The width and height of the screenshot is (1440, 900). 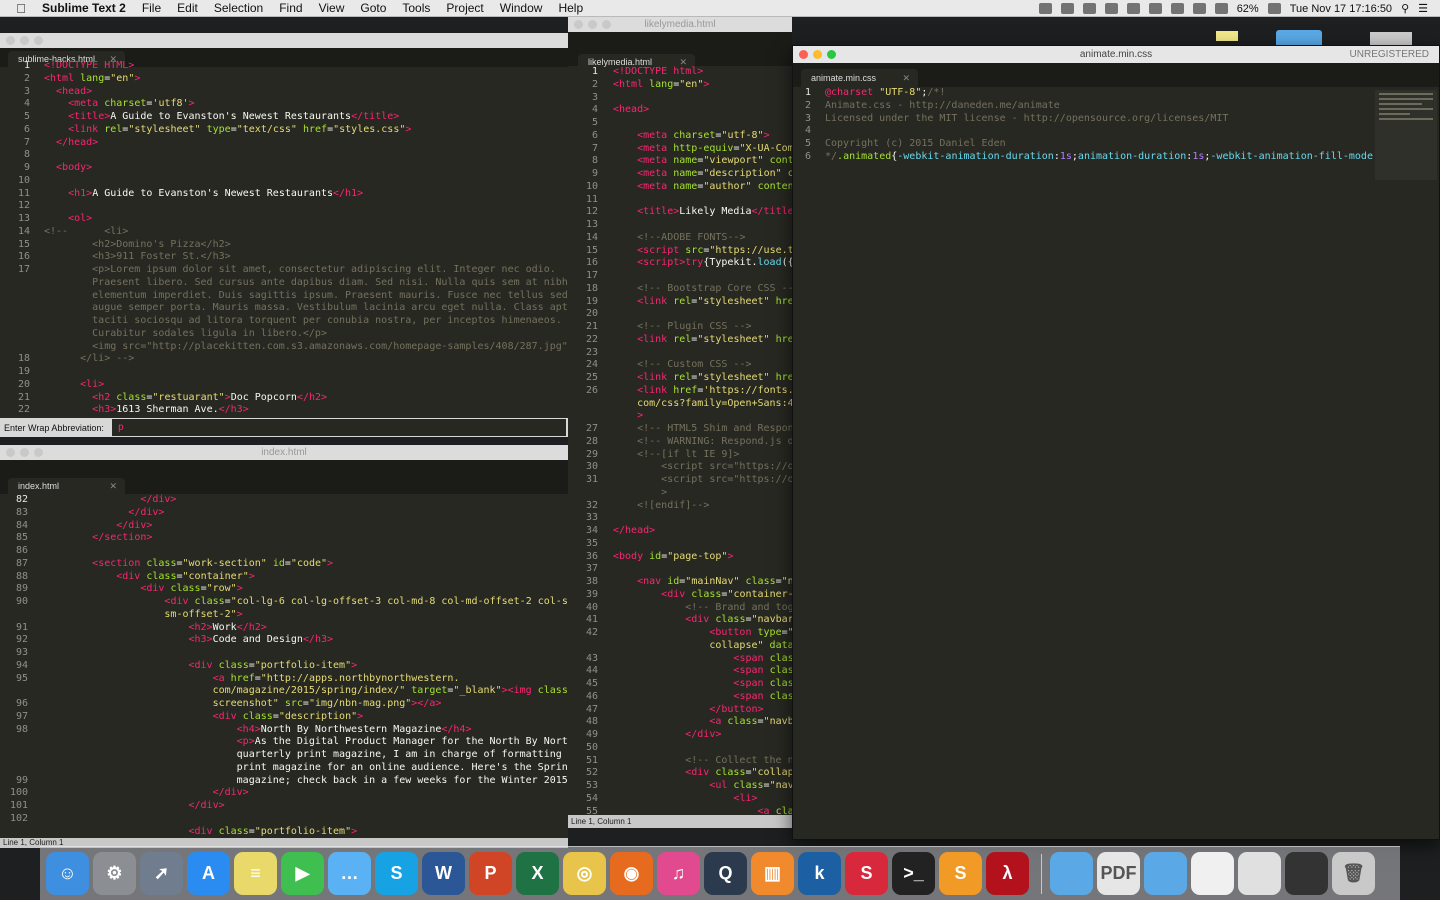 What do you see at coordinates (521, 8) in the screenshot?
I see `menu-window: Window` at bounding box center [521, 8].